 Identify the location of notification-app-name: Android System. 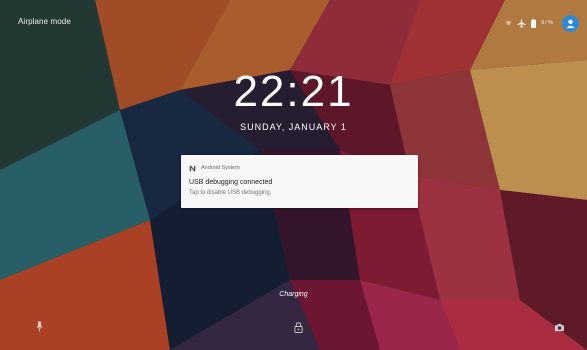
(220, 168).